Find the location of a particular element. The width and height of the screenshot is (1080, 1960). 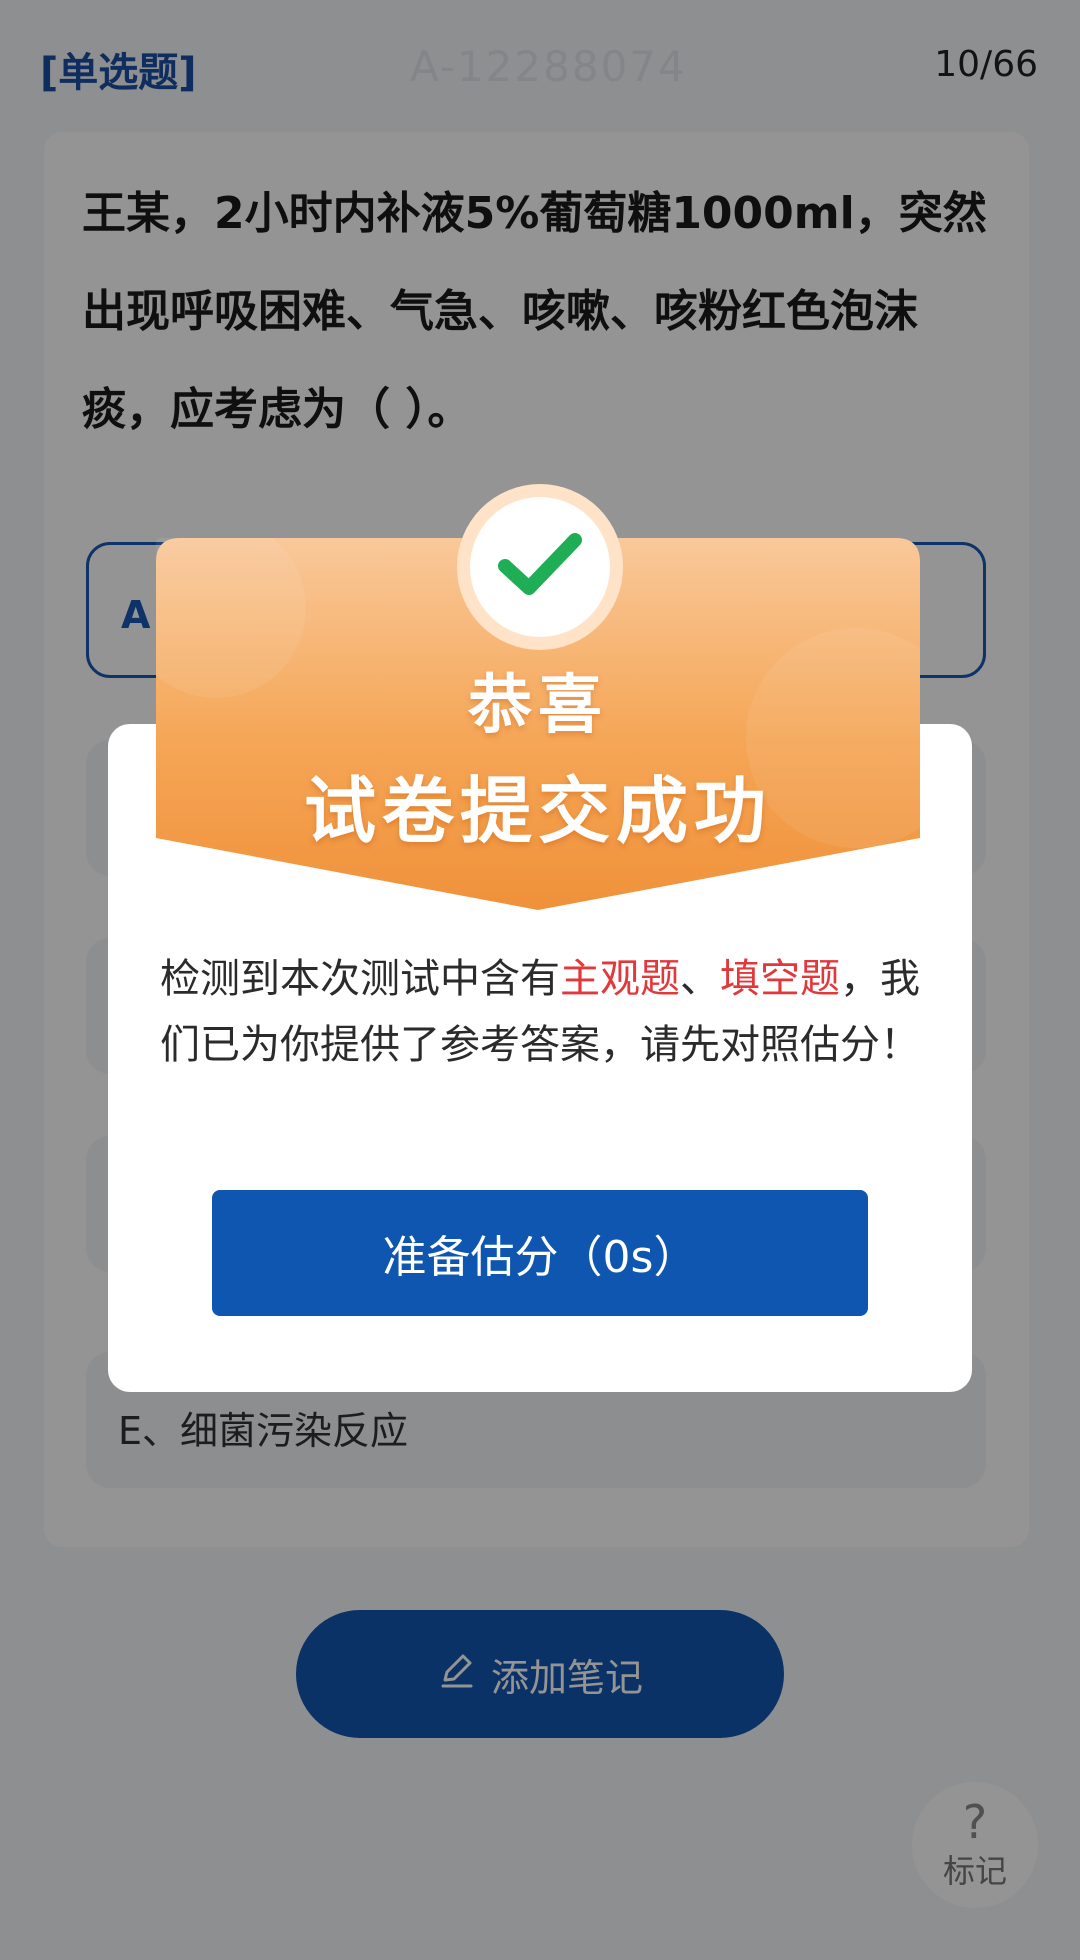

message-highlight-subjective: 主观题 is located at coordinates (620, 979).